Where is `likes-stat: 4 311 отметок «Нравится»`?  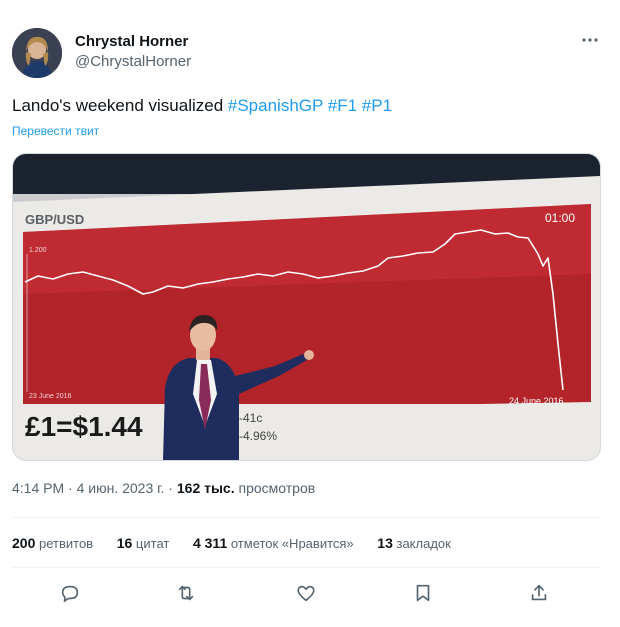
likes-stat: 4 311 отметок «Нравится» is located at coordinates (273, 543).